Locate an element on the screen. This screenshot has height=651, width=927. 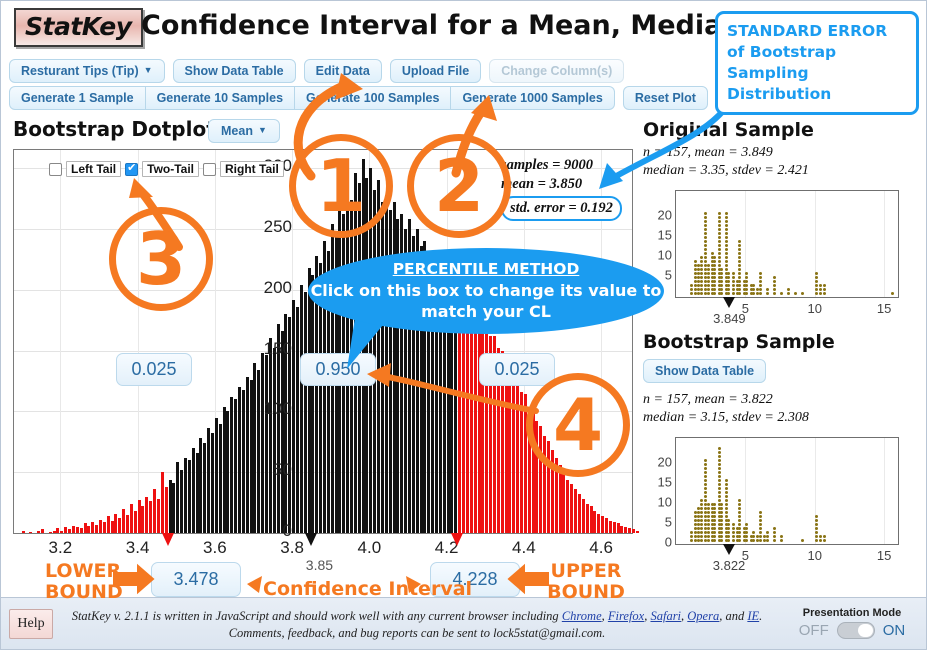
bootstrap-show-data-table-button: Show Data Table is located at coordinates (705, 371).